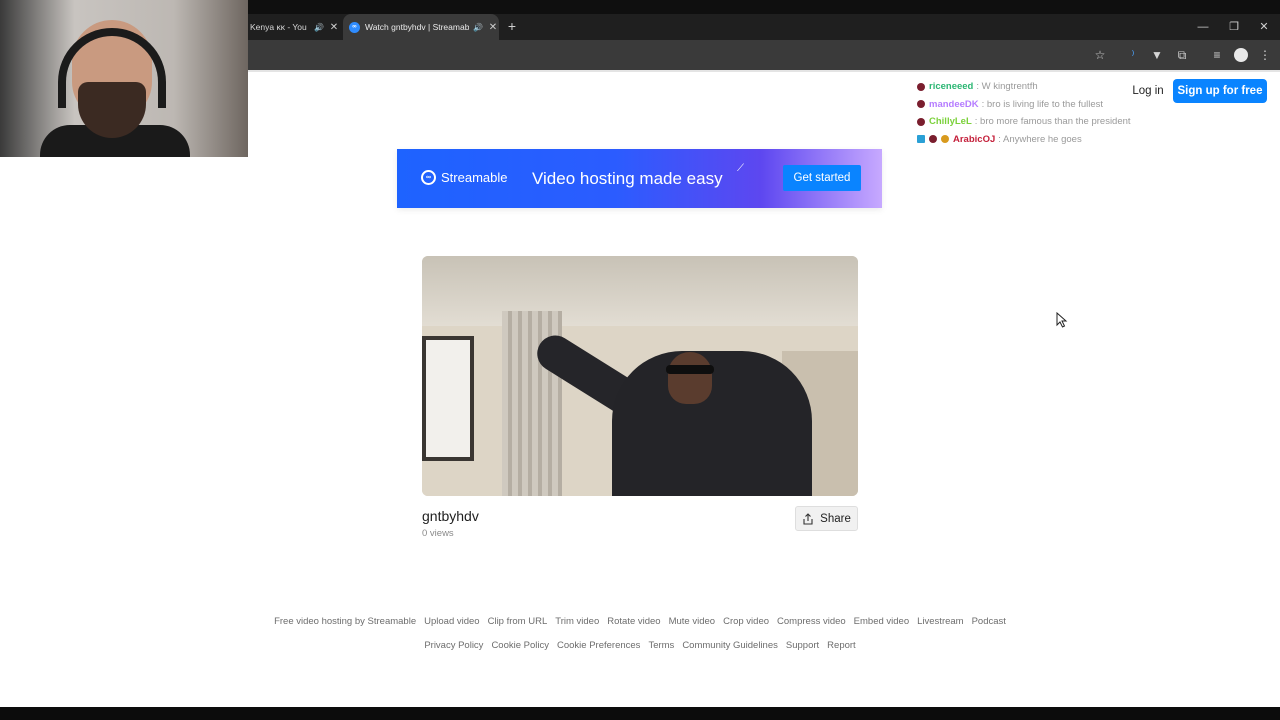  Describe the element at coordinates (124, 78) in the screenshot. I see `webcam-overlay` at that location.